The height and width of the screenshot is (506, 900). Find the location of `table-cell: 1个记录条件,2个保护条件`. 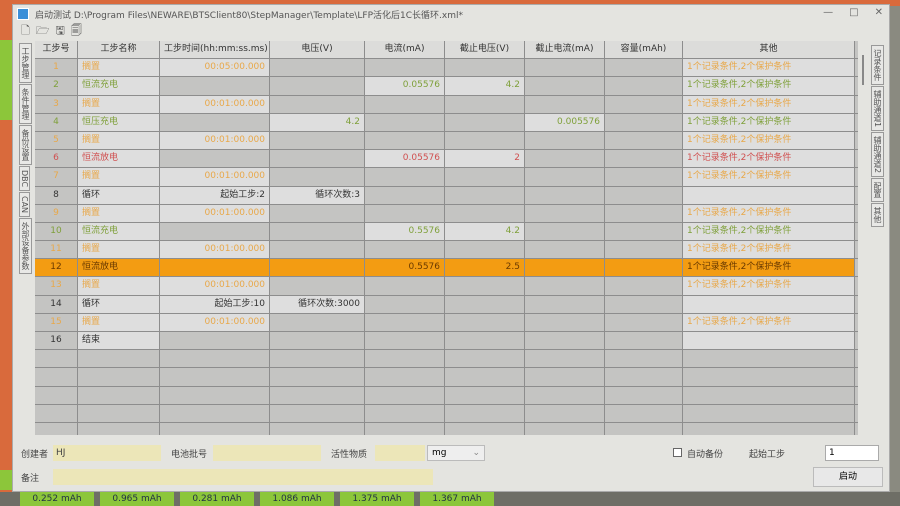

table-cell: 1个记录条件,2个保护条件 is located at coordinates (769, 159).